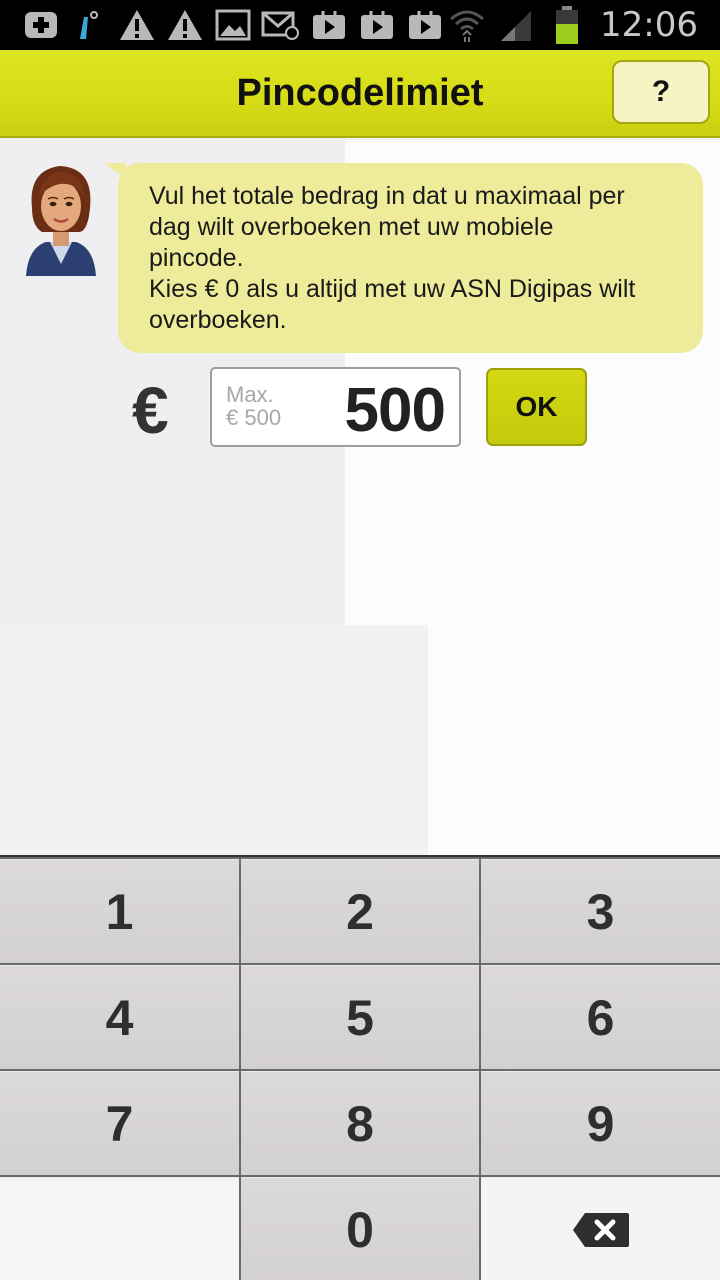 The height and width of the screenshot is (1280, 720). What do you see at coordinates (89, 25) in the screenshot?
I see `signal-up-icon` at bounding box center [89, 25].